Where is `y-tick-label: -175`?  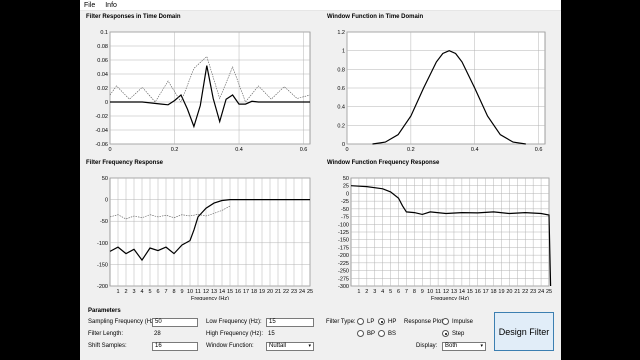 y-tick-label: -175 is located at coordinates (343, 248).